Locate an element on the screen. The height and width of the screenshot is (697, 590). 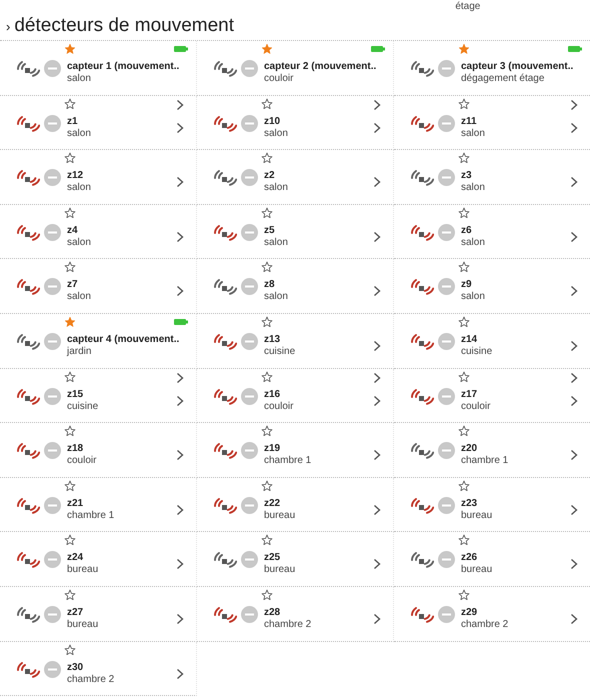
sensor-card: z9 salon is located at coordinates (492, 286).